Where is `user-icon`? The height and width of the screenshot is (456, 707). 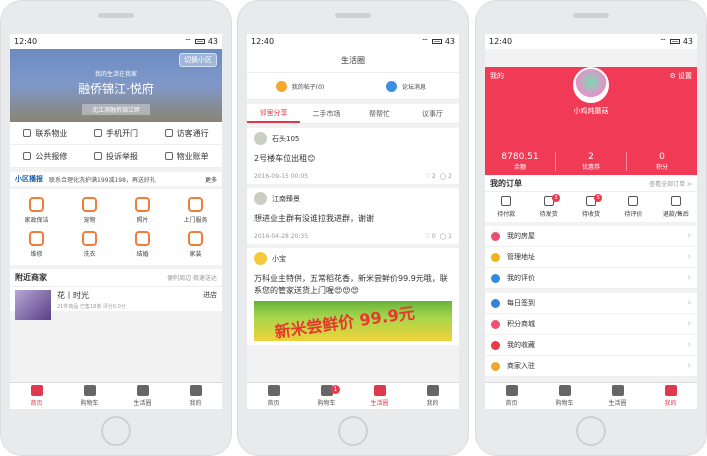
user-icon is located at coordinates (195, 390).